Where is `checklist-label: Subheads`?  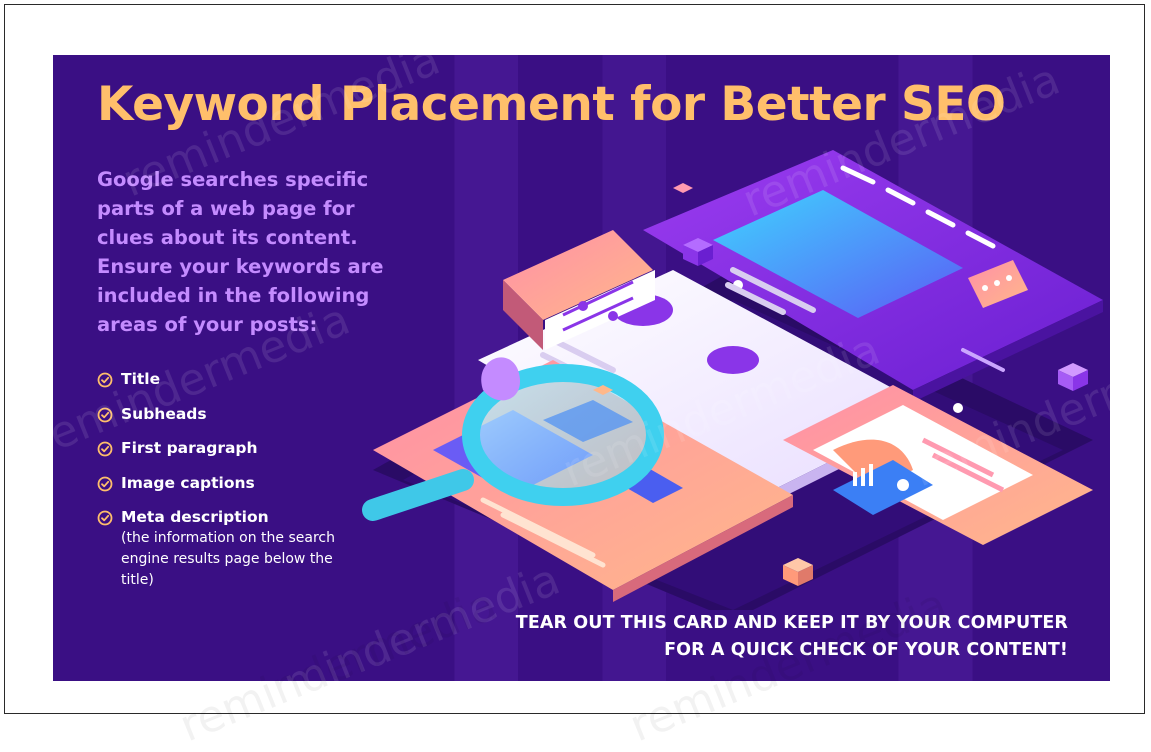 checklist-label: Subheads is located at coordinates (164, 413).